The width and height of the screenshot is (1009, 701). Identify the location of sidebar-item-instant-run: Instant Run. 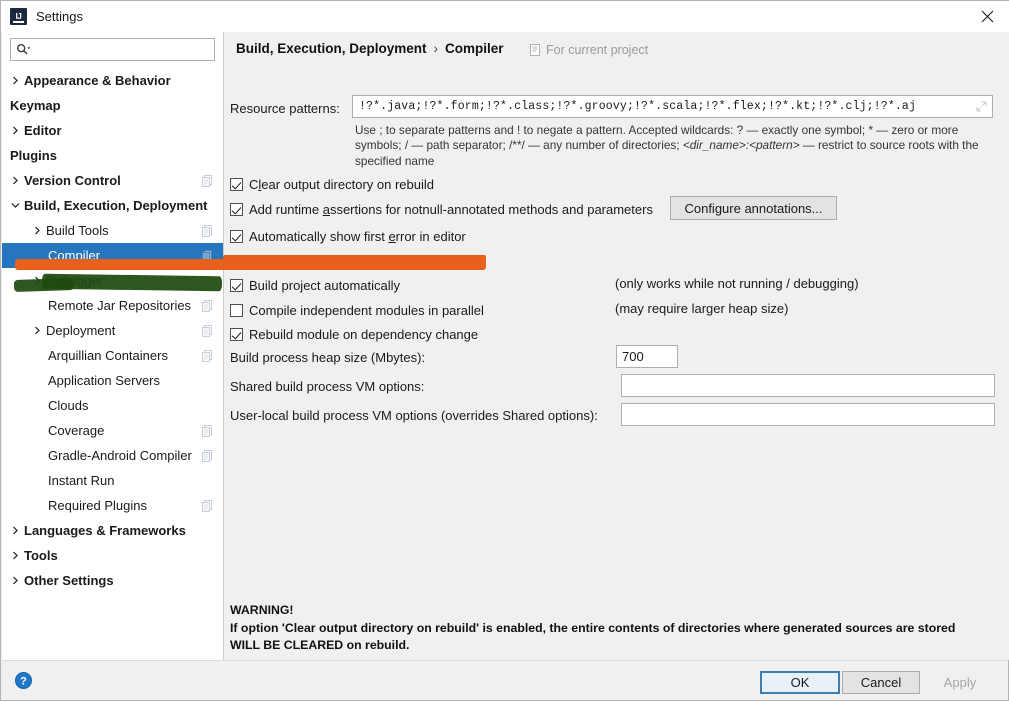
(112, 480).